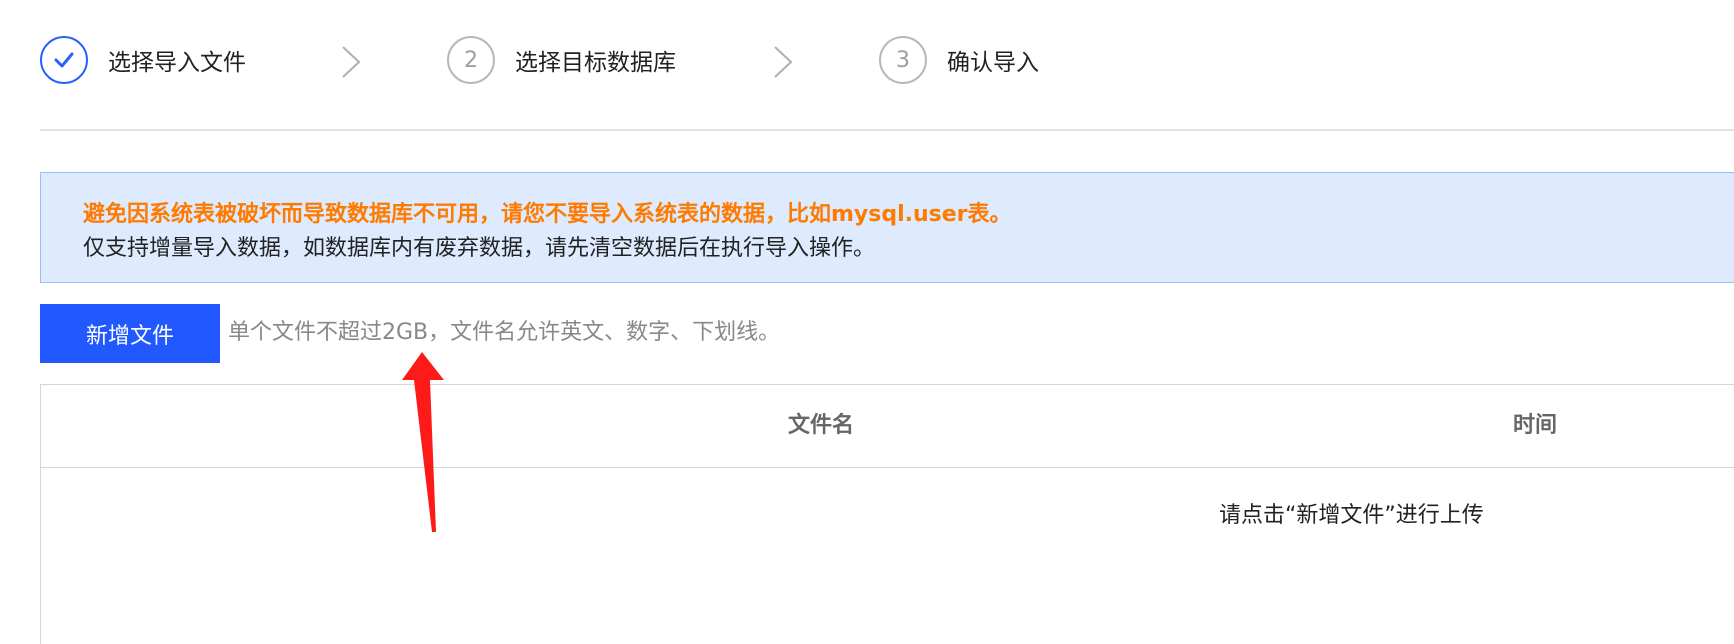 This screenshot has width=1734, height=644. Describe the element at coordinates (479, 248) in the screenshot. I see `notice-info: 仅支持增量导入数据，如数据库内有废弃数据，请先清空数据后在执行导入操作。` at that location.